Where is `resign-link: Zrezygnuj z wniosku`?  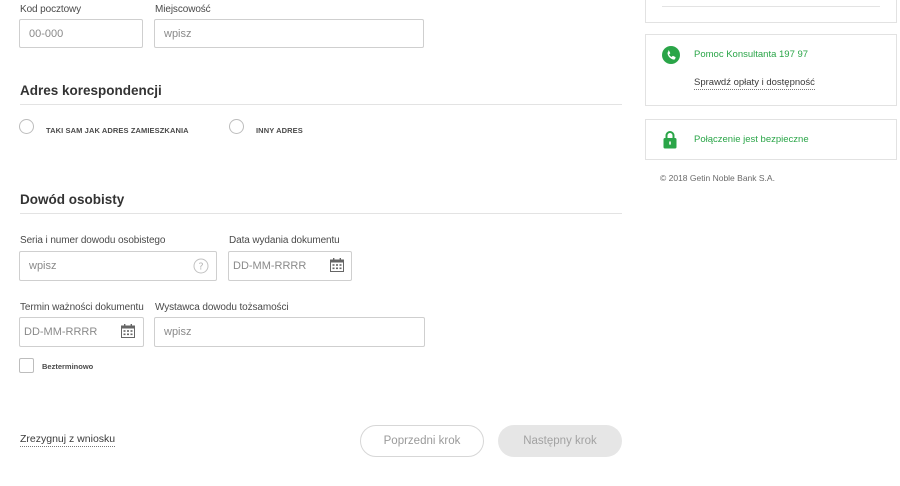 resign-link: Zrezygnuj z wniosku is located at coordinates (68, 440).